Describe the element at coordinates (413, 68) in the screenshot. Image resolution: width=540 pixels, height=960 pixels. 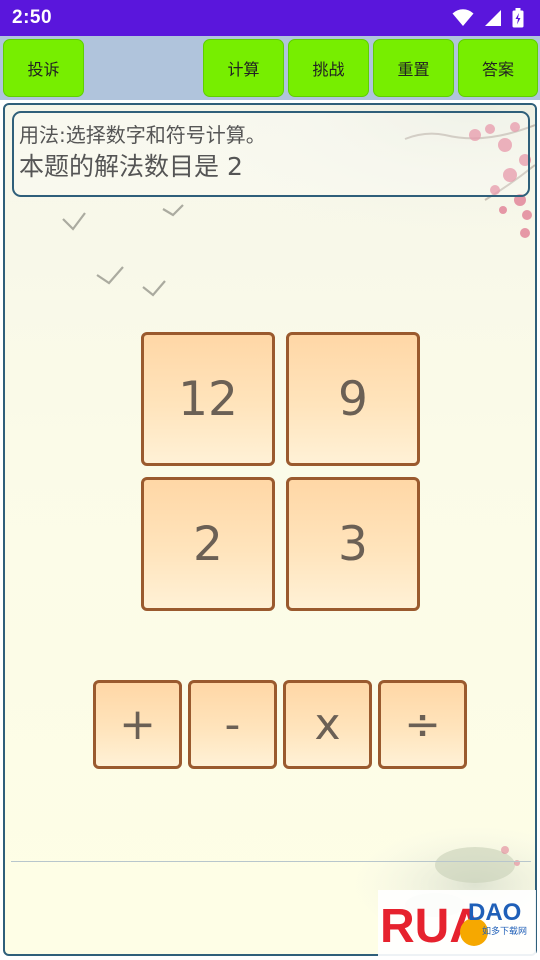
I see `reset-button: 重置` at that location.